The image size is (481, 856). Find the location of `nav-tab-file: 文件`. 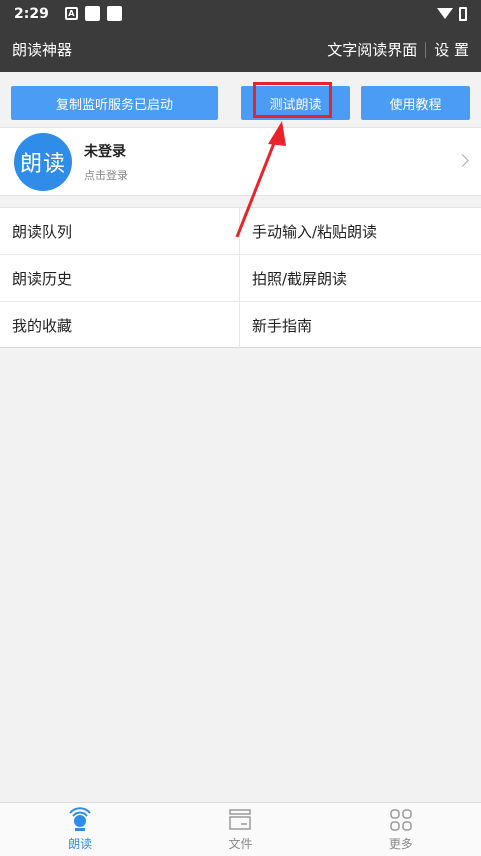

nav-tab-file: 文件 is located at coordinates (240, 829).